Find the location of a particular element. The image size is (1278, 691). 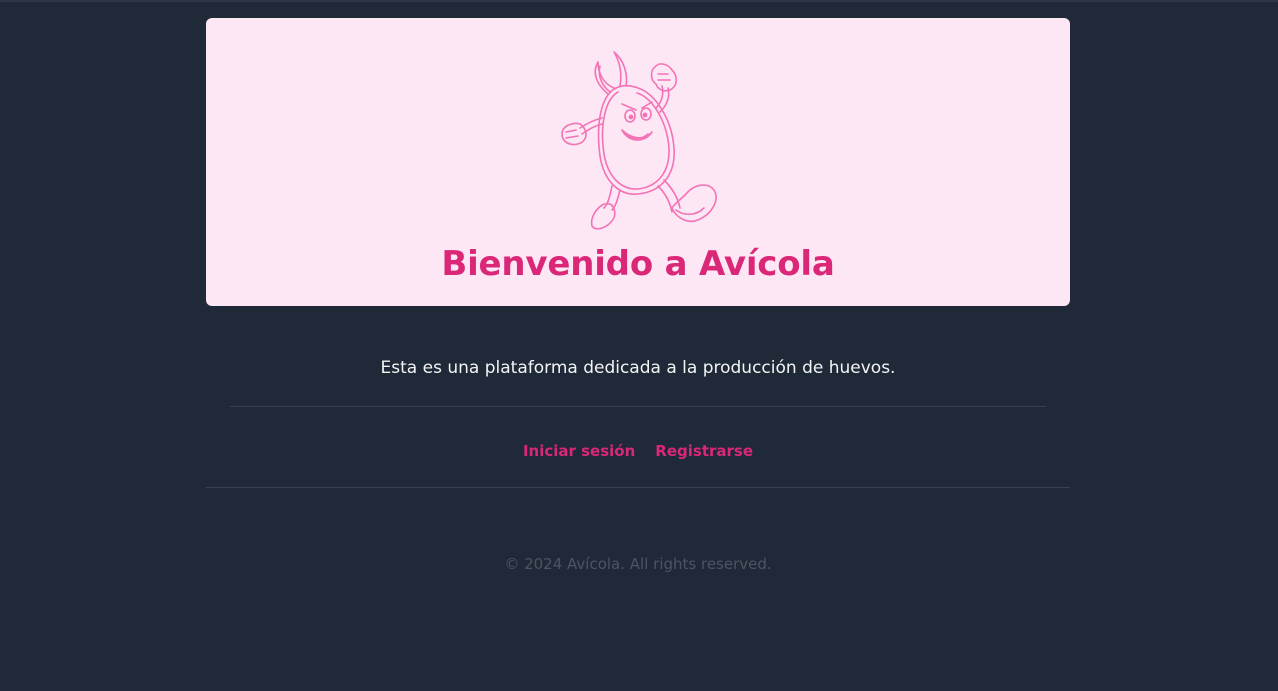

mascot-horn-left-inner is located at coordinates (604, 79).